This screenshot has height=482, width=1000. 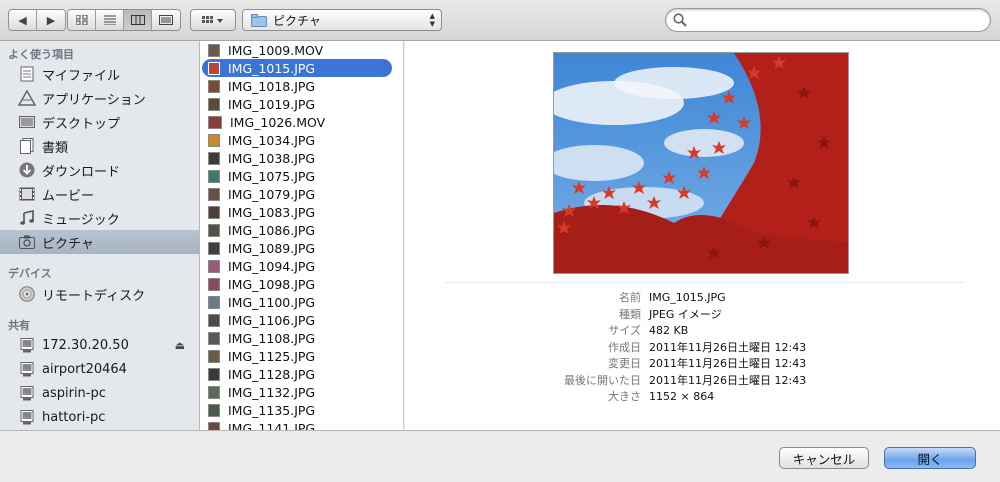 I want to click on file-row: IMG_1132.JPG, so click(x=301, y=392).